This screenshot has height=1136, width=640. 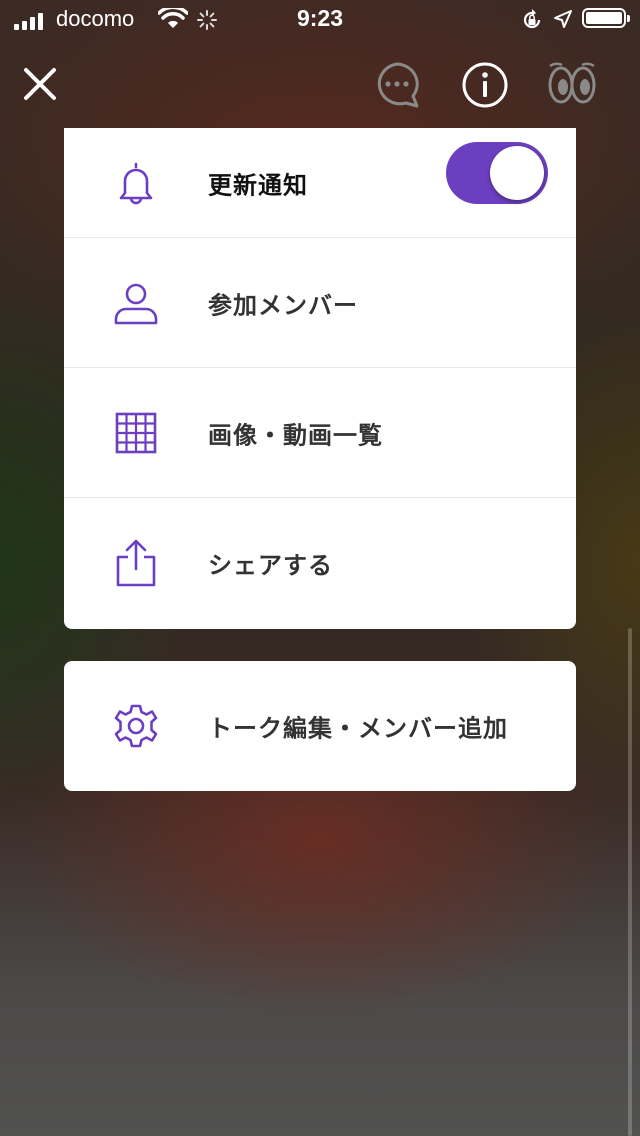 What do you see at coordinates (283, 305) in the screenshot?
I see `menu-item-label: 参加メンバー` at bounding box center [283, 305].